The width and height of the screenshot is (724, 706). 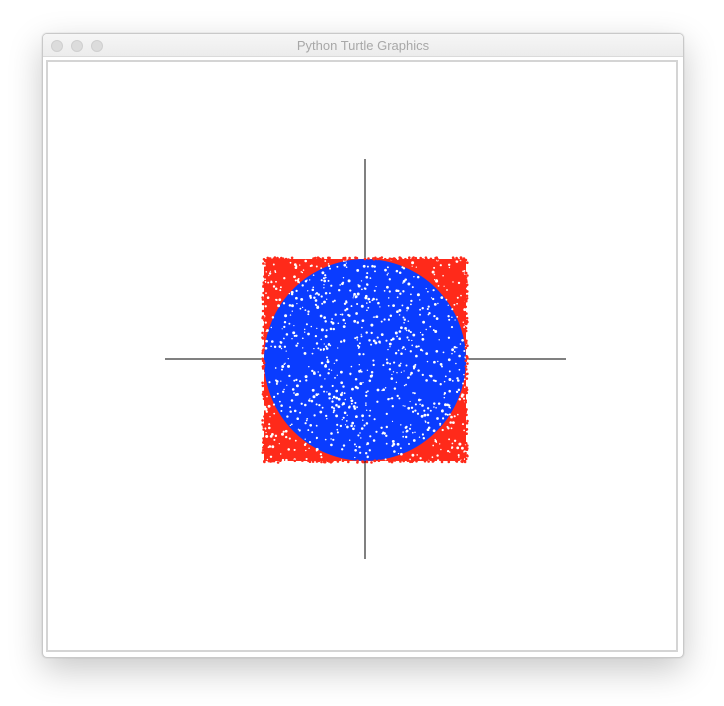 I want to click on title-bar: Python Turtle Graphics, so click(x=363, y=45).